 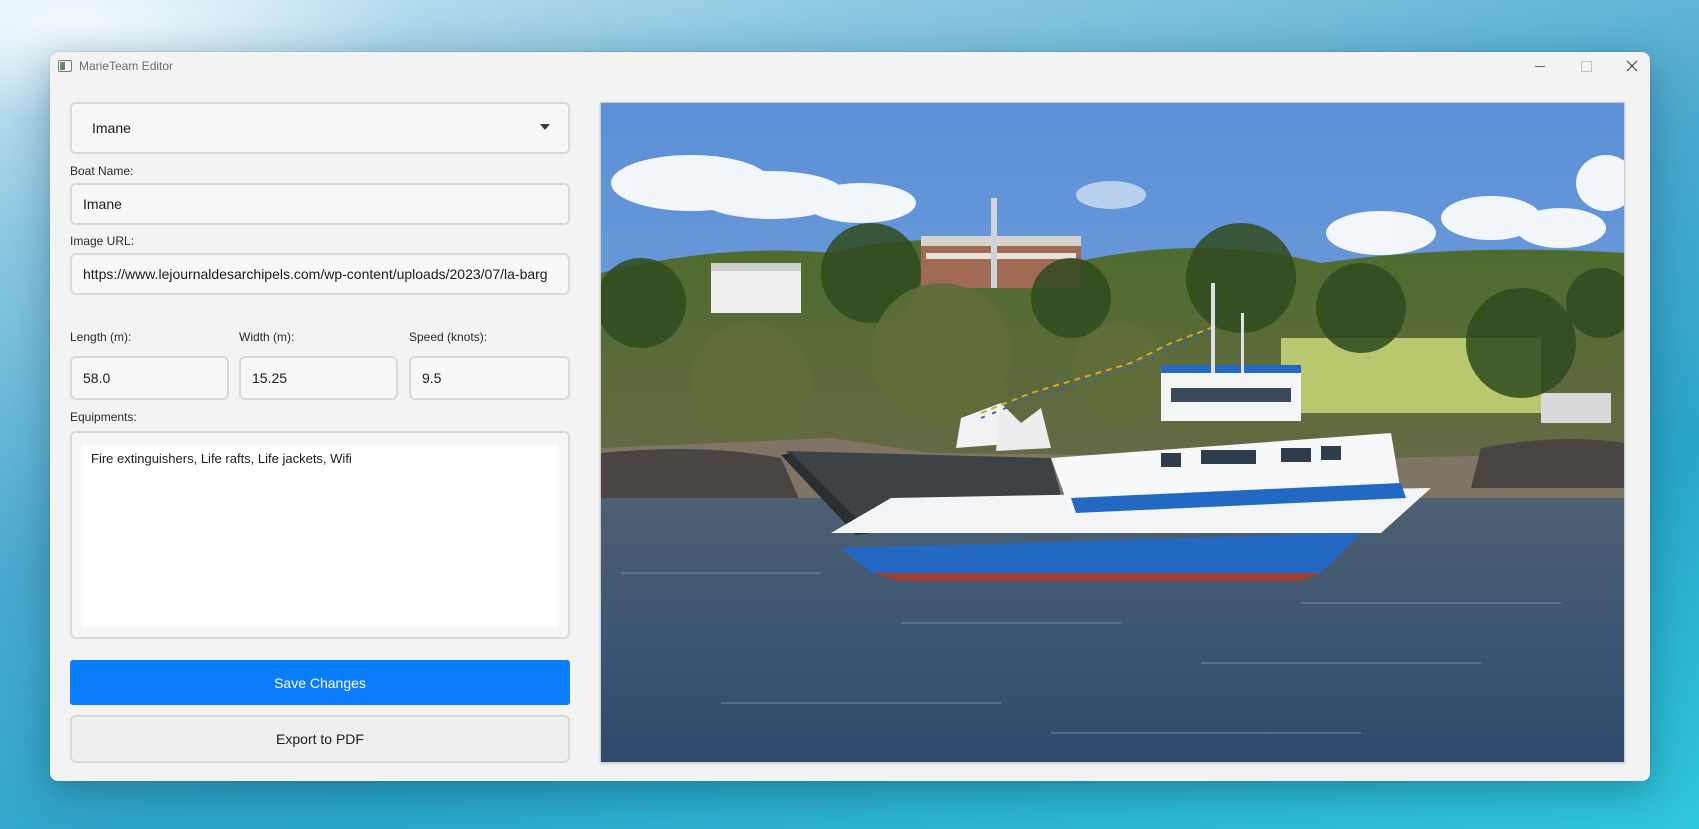 I want to click on speed-value: 9.5, so click(x=432, y=378).